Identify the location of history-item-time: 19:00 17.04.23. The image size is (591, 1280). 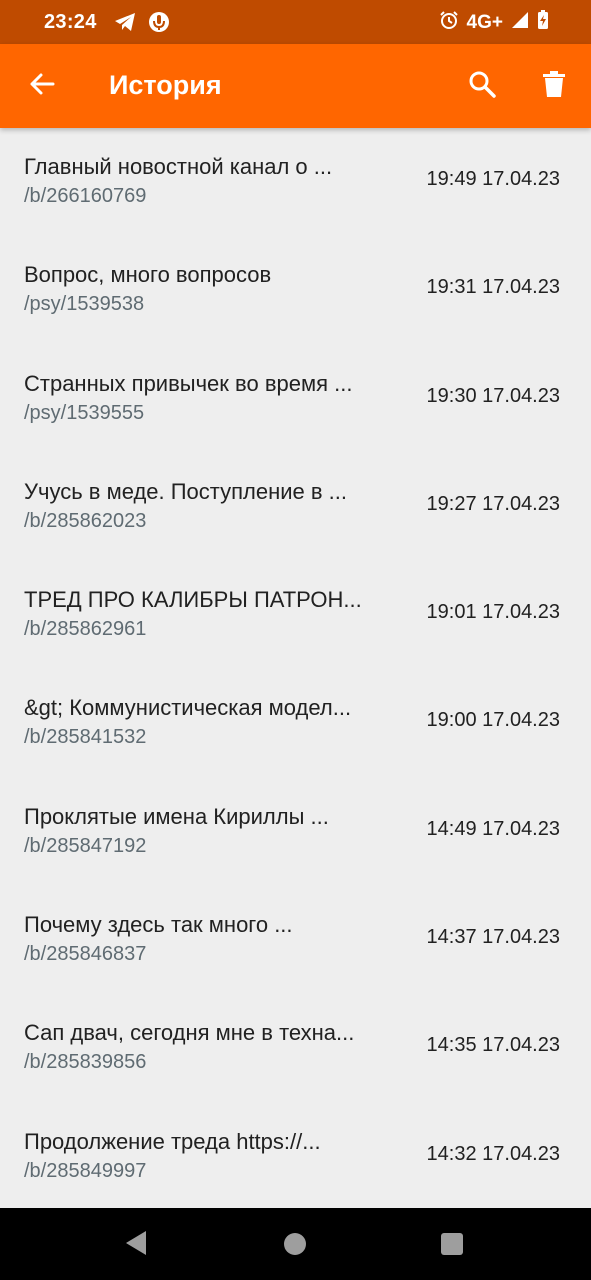
(493, 720).